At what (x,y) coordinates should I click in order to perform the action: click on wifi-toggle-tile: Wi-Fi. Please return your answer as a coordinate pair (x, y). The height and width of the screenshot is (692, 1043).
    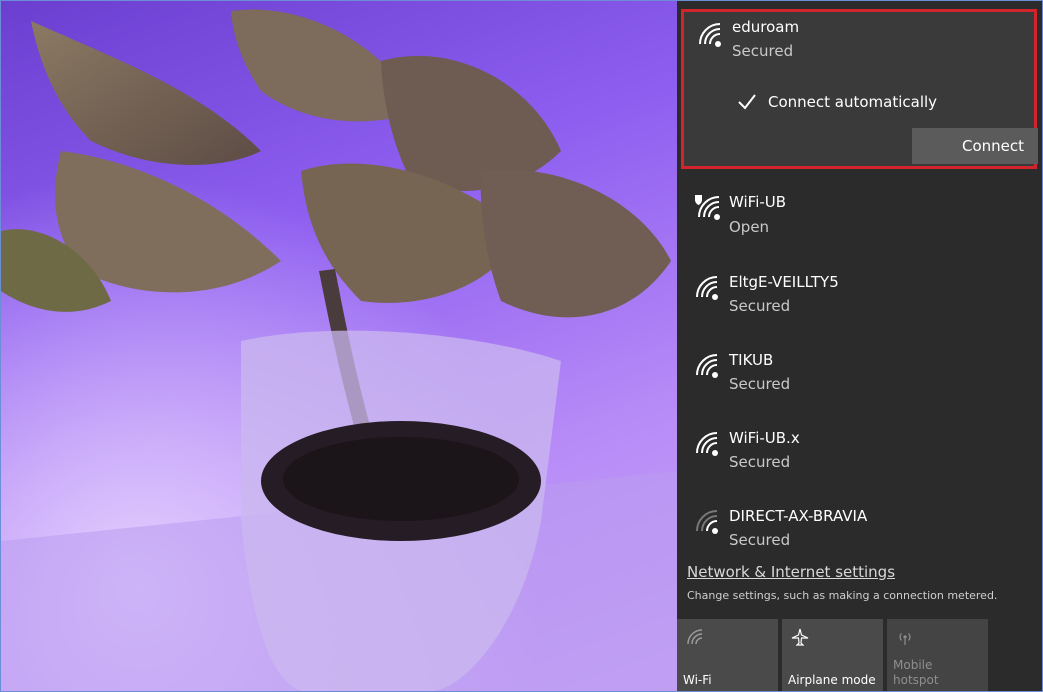
    Looking at the image, I should click on (727, 655).